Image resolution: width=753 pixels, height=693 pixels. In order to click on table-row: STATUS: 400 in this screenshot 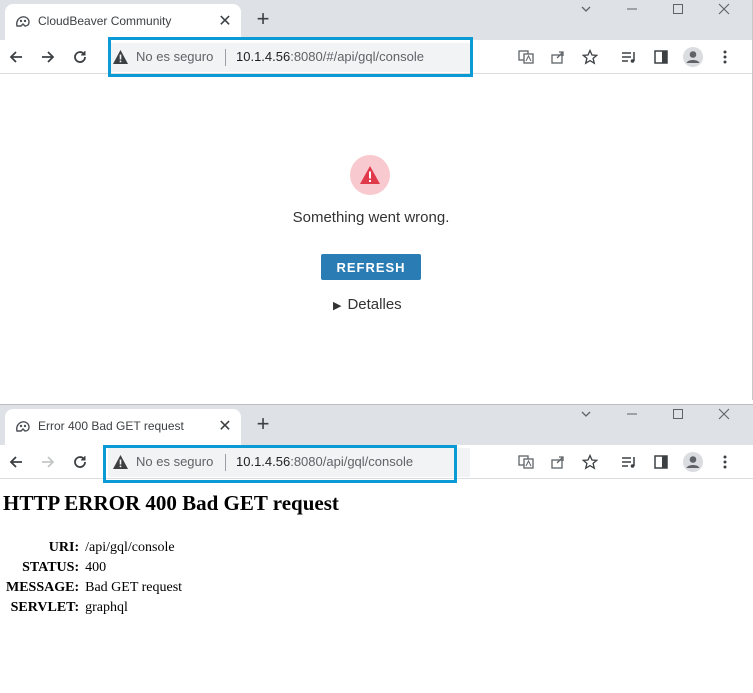, I will do `click(95, 568)`.